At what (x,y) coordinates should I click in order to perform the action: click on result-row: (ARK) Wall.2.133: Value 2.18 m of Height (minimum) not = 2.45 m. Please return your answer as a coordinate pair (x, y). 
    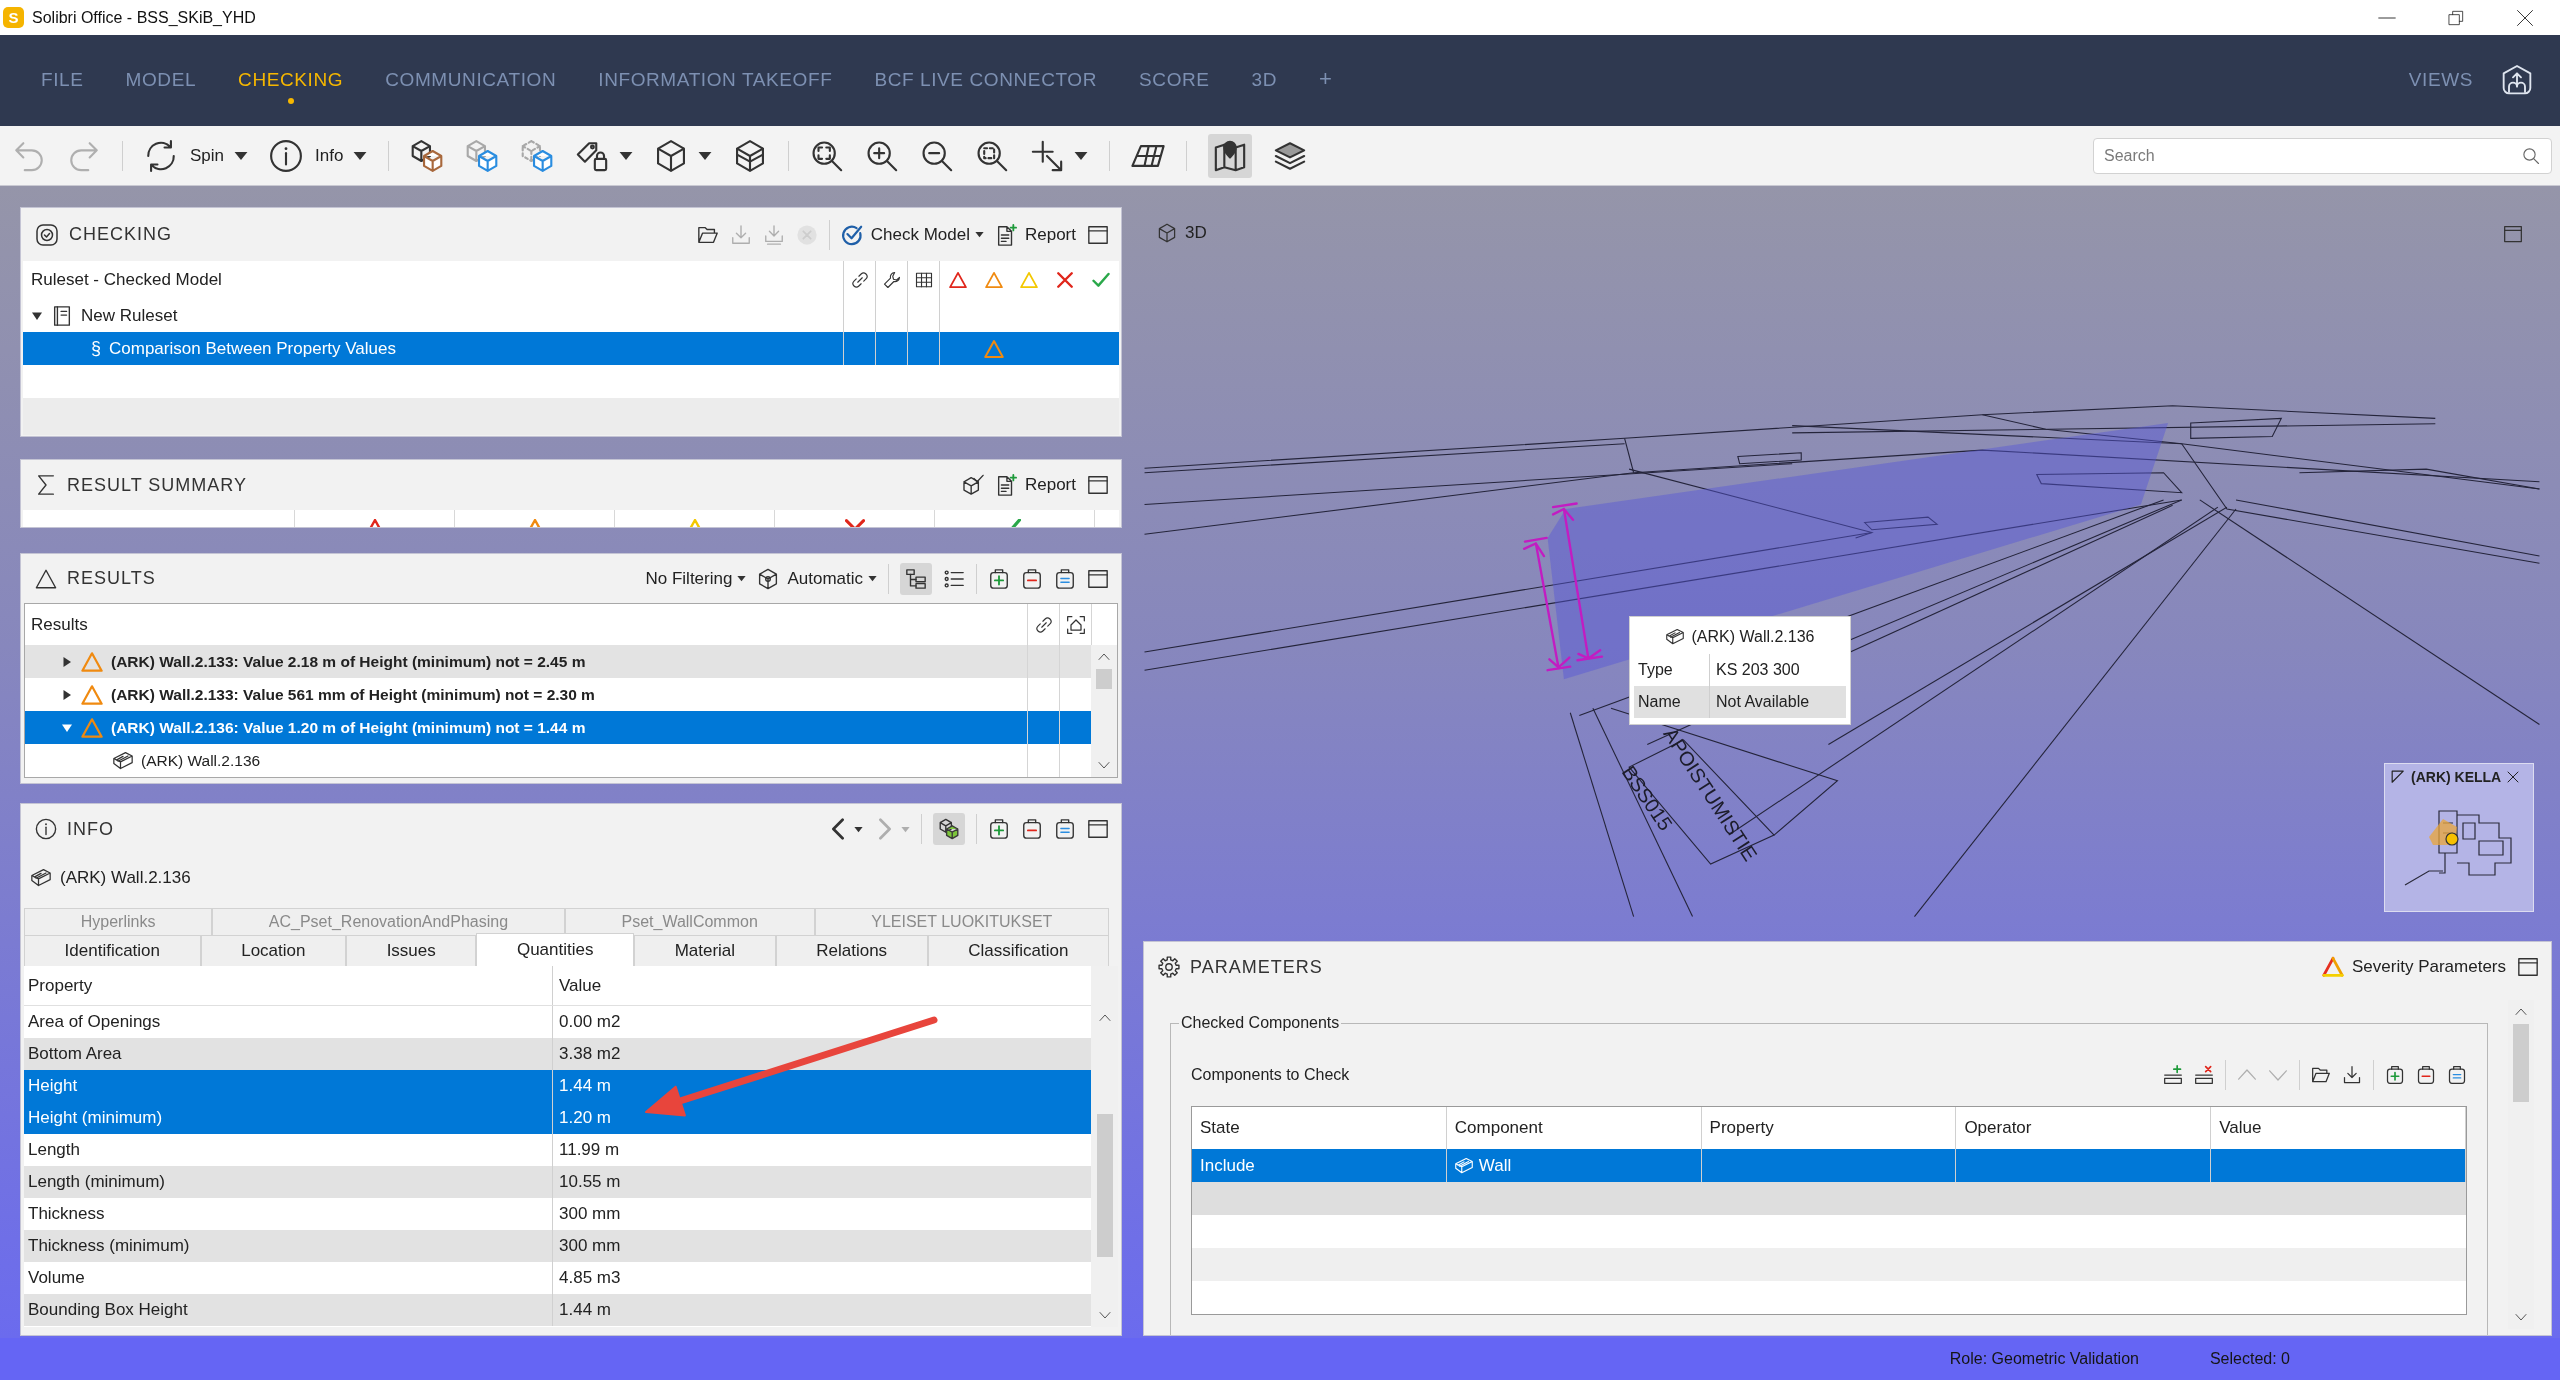
    Looking at the image, I should click on (558, 661).